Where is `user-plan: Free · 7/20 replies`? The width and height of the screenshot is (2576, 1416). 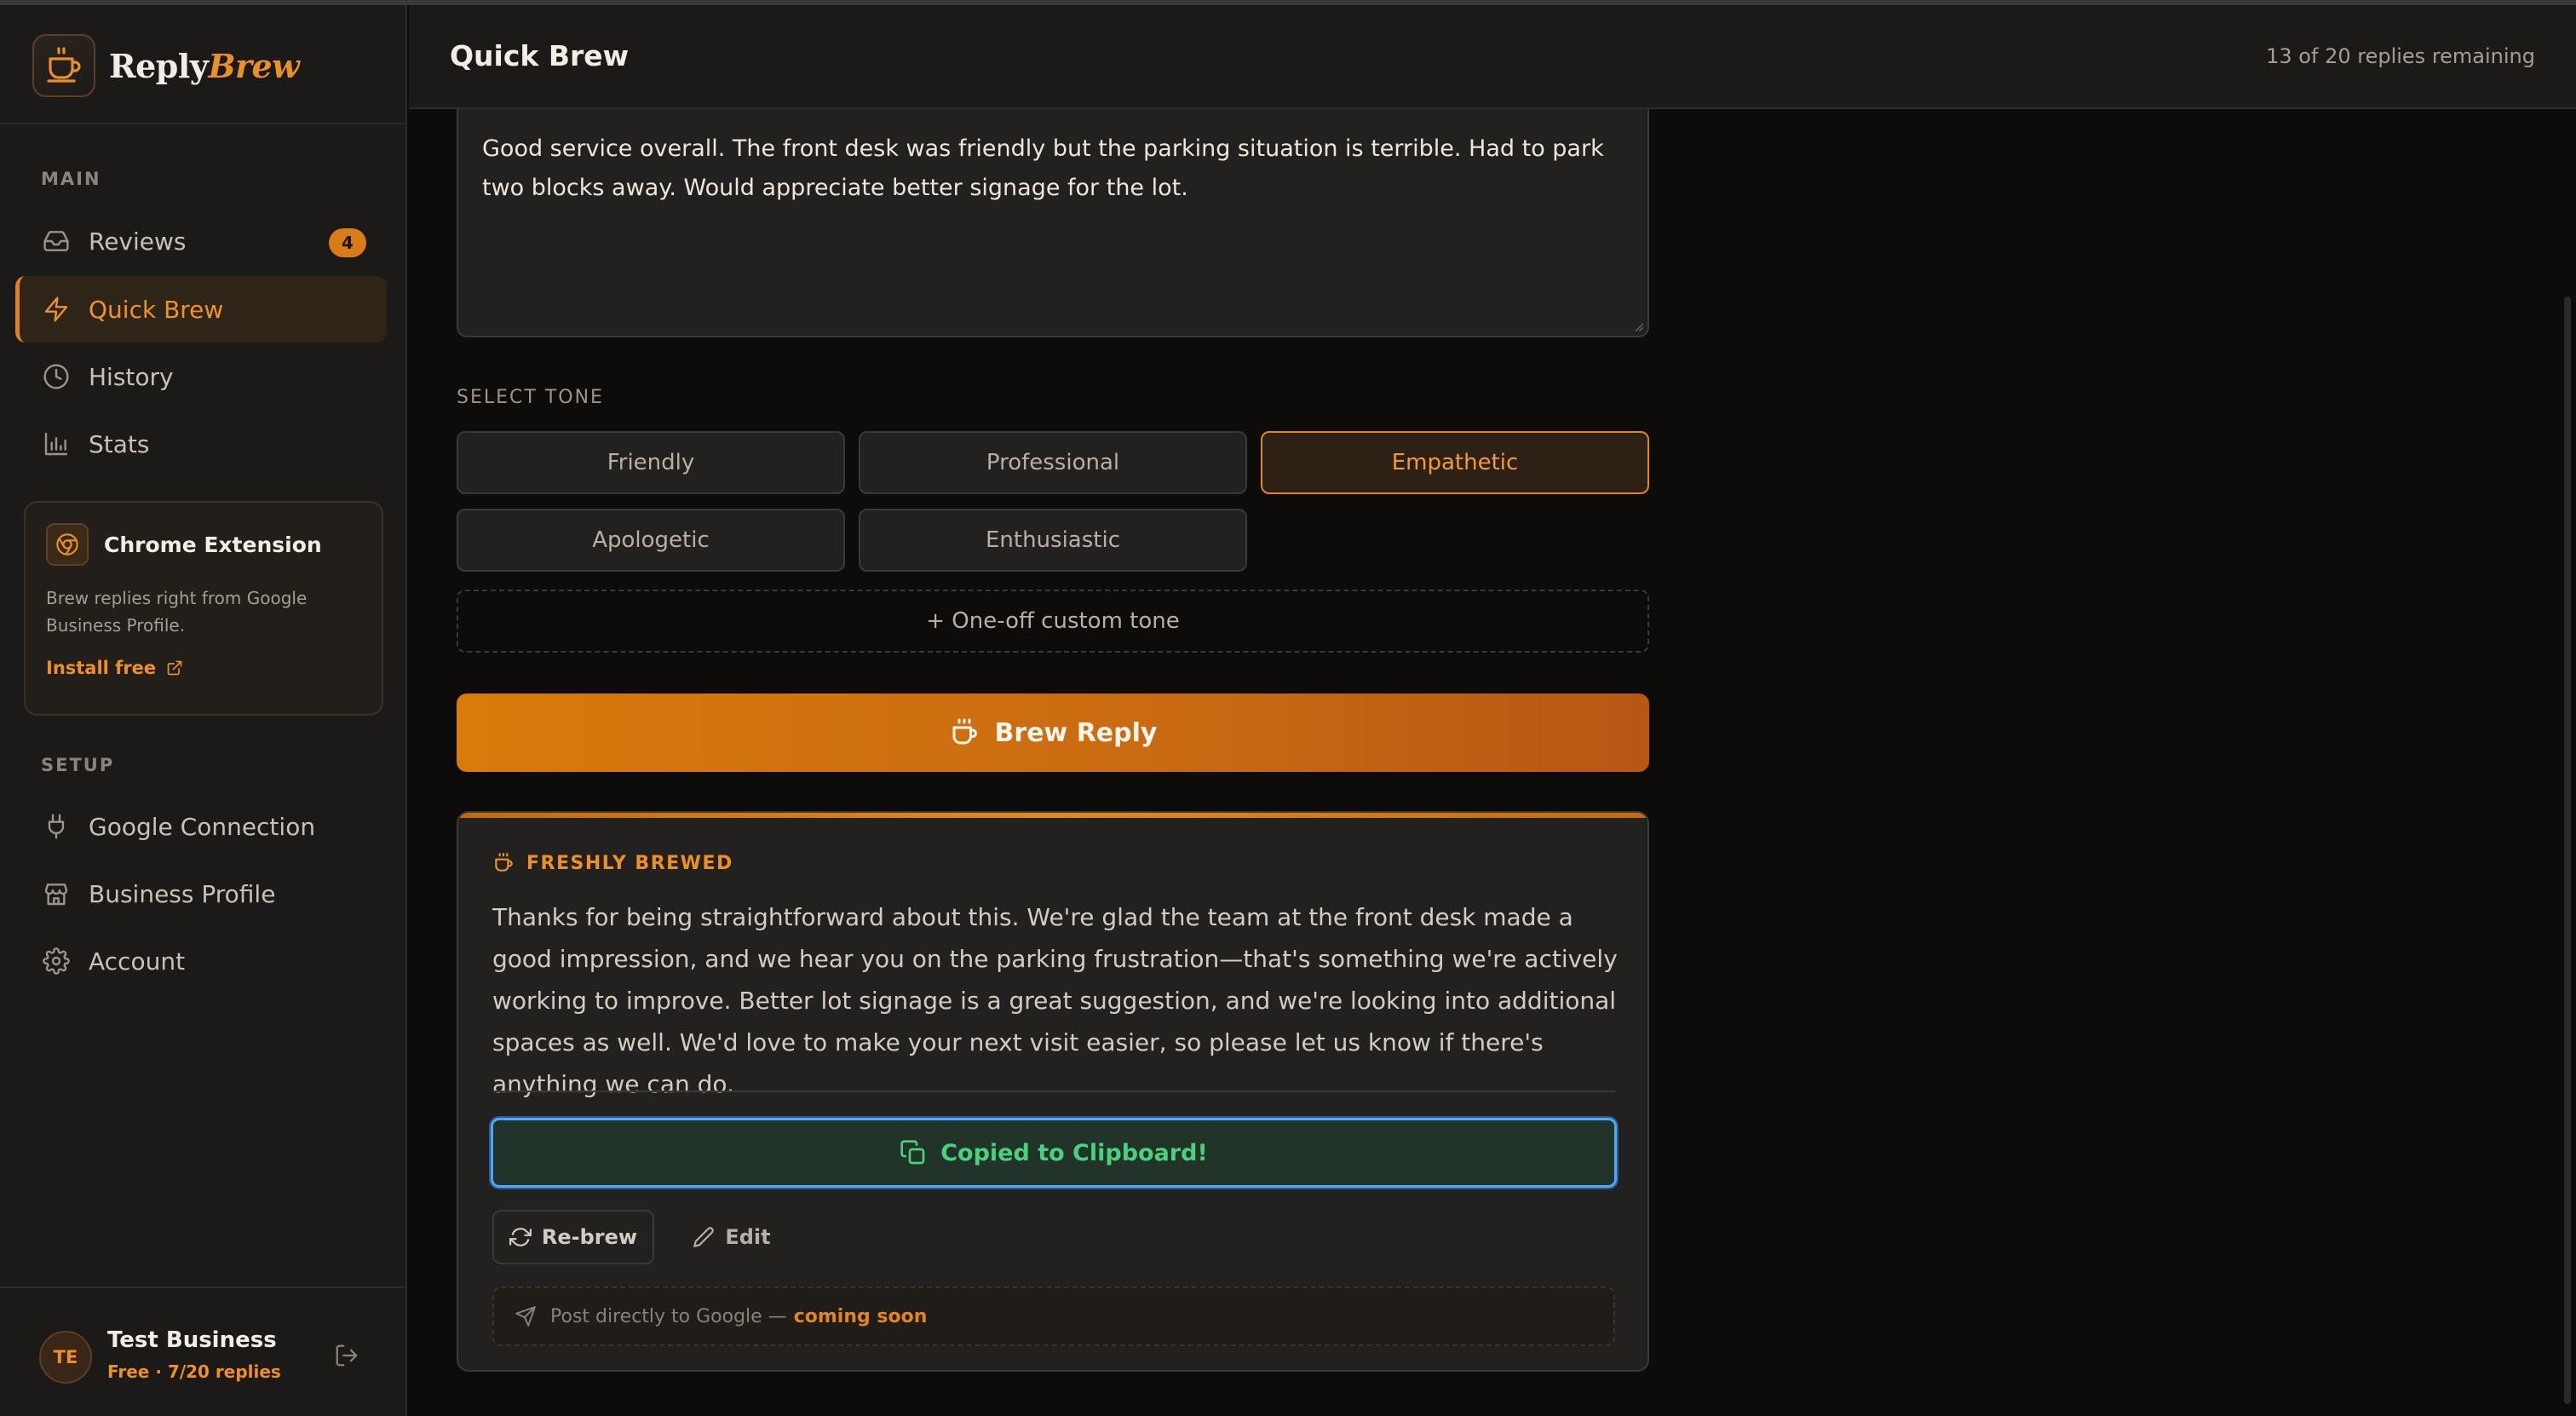
user-plan: Free · 7/20 replies is located at coordinates (194, 1371).